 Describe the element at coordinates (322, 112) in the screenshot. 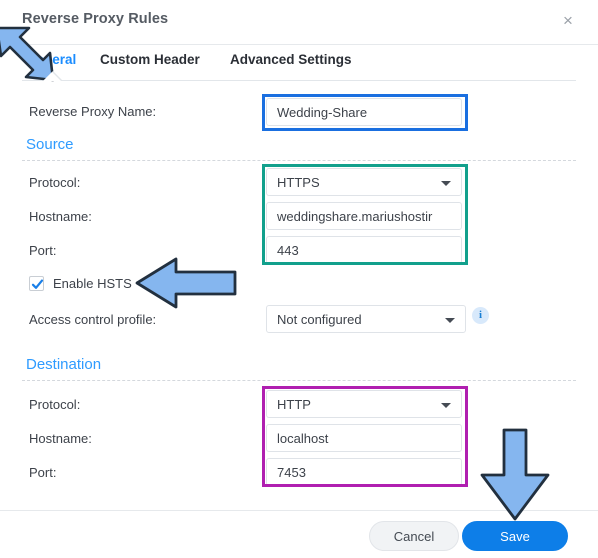

I see `reverse-proxy-name-value: Wedding-Share` at that location.